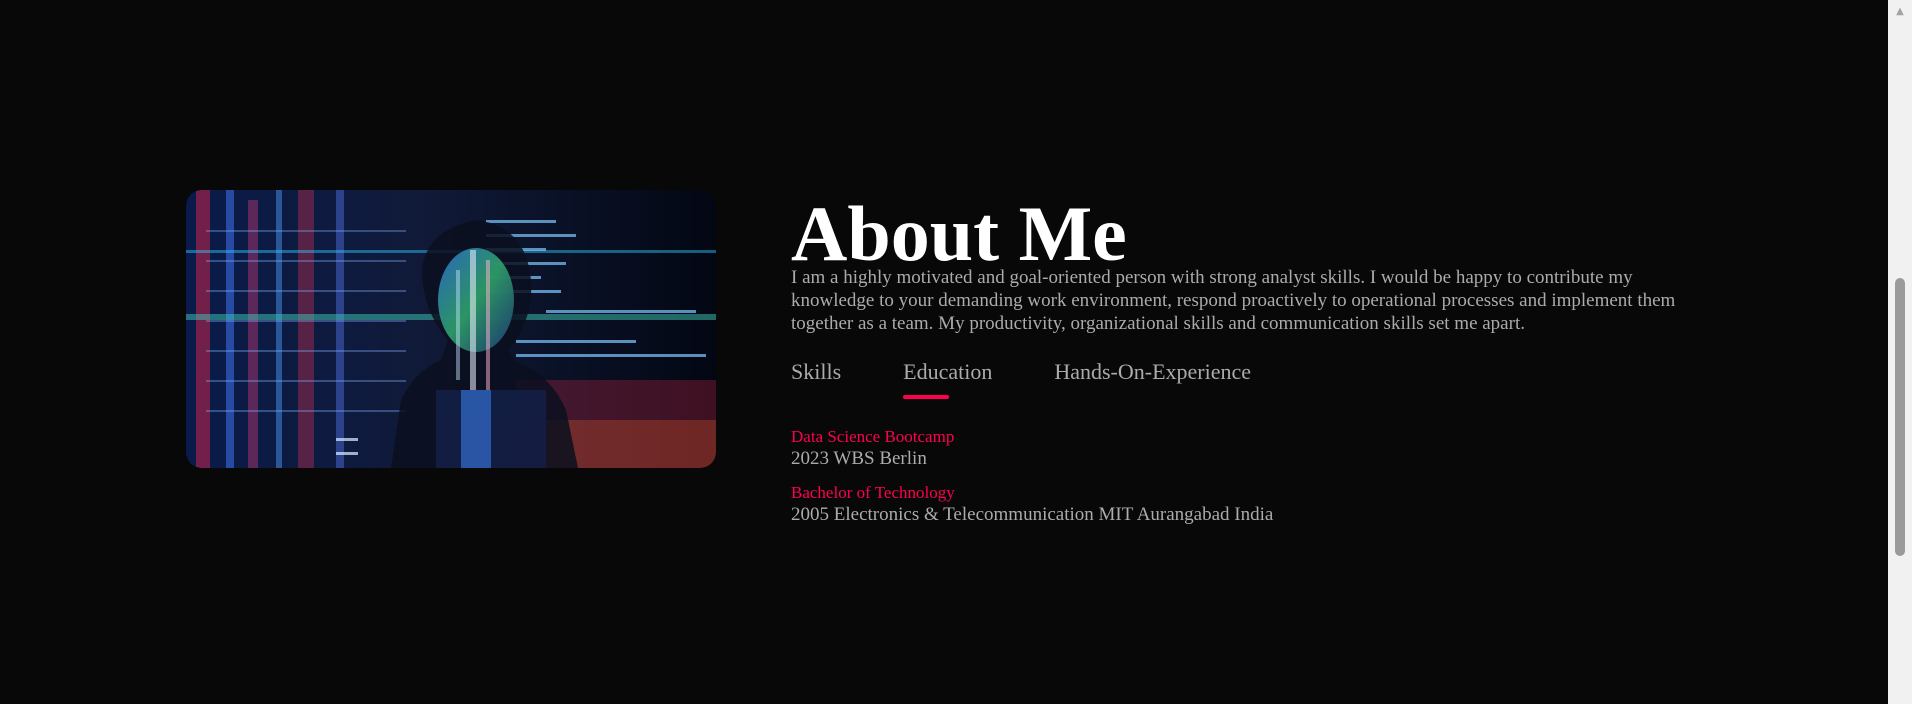 The width and height of the screenshot is (1912, 704). What do you see at coordinates (1152, 382) in the screenshot?
I see `tab-hands-on-experience: Hands-On-Experience` at bounding box center [1152, 382].